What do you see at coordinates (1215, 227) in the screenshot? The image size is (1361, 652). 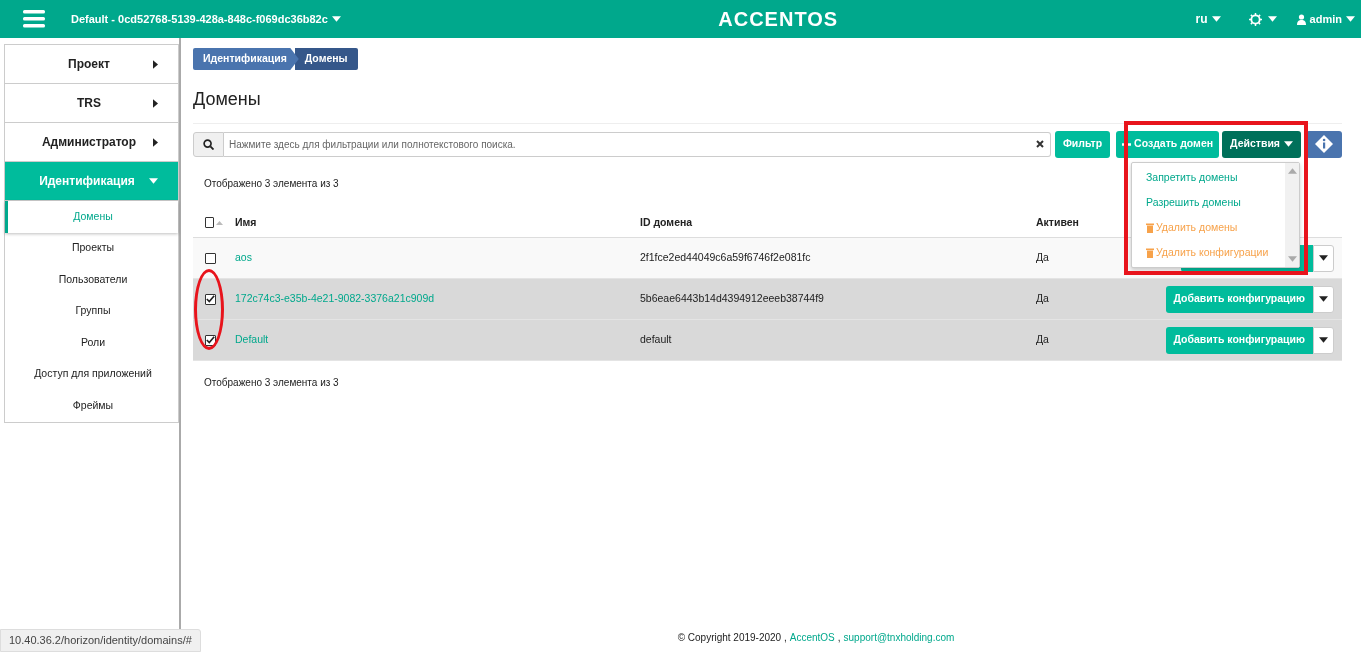 I see `menu-item: Удалить домены` at bounding box center [1215, 227].